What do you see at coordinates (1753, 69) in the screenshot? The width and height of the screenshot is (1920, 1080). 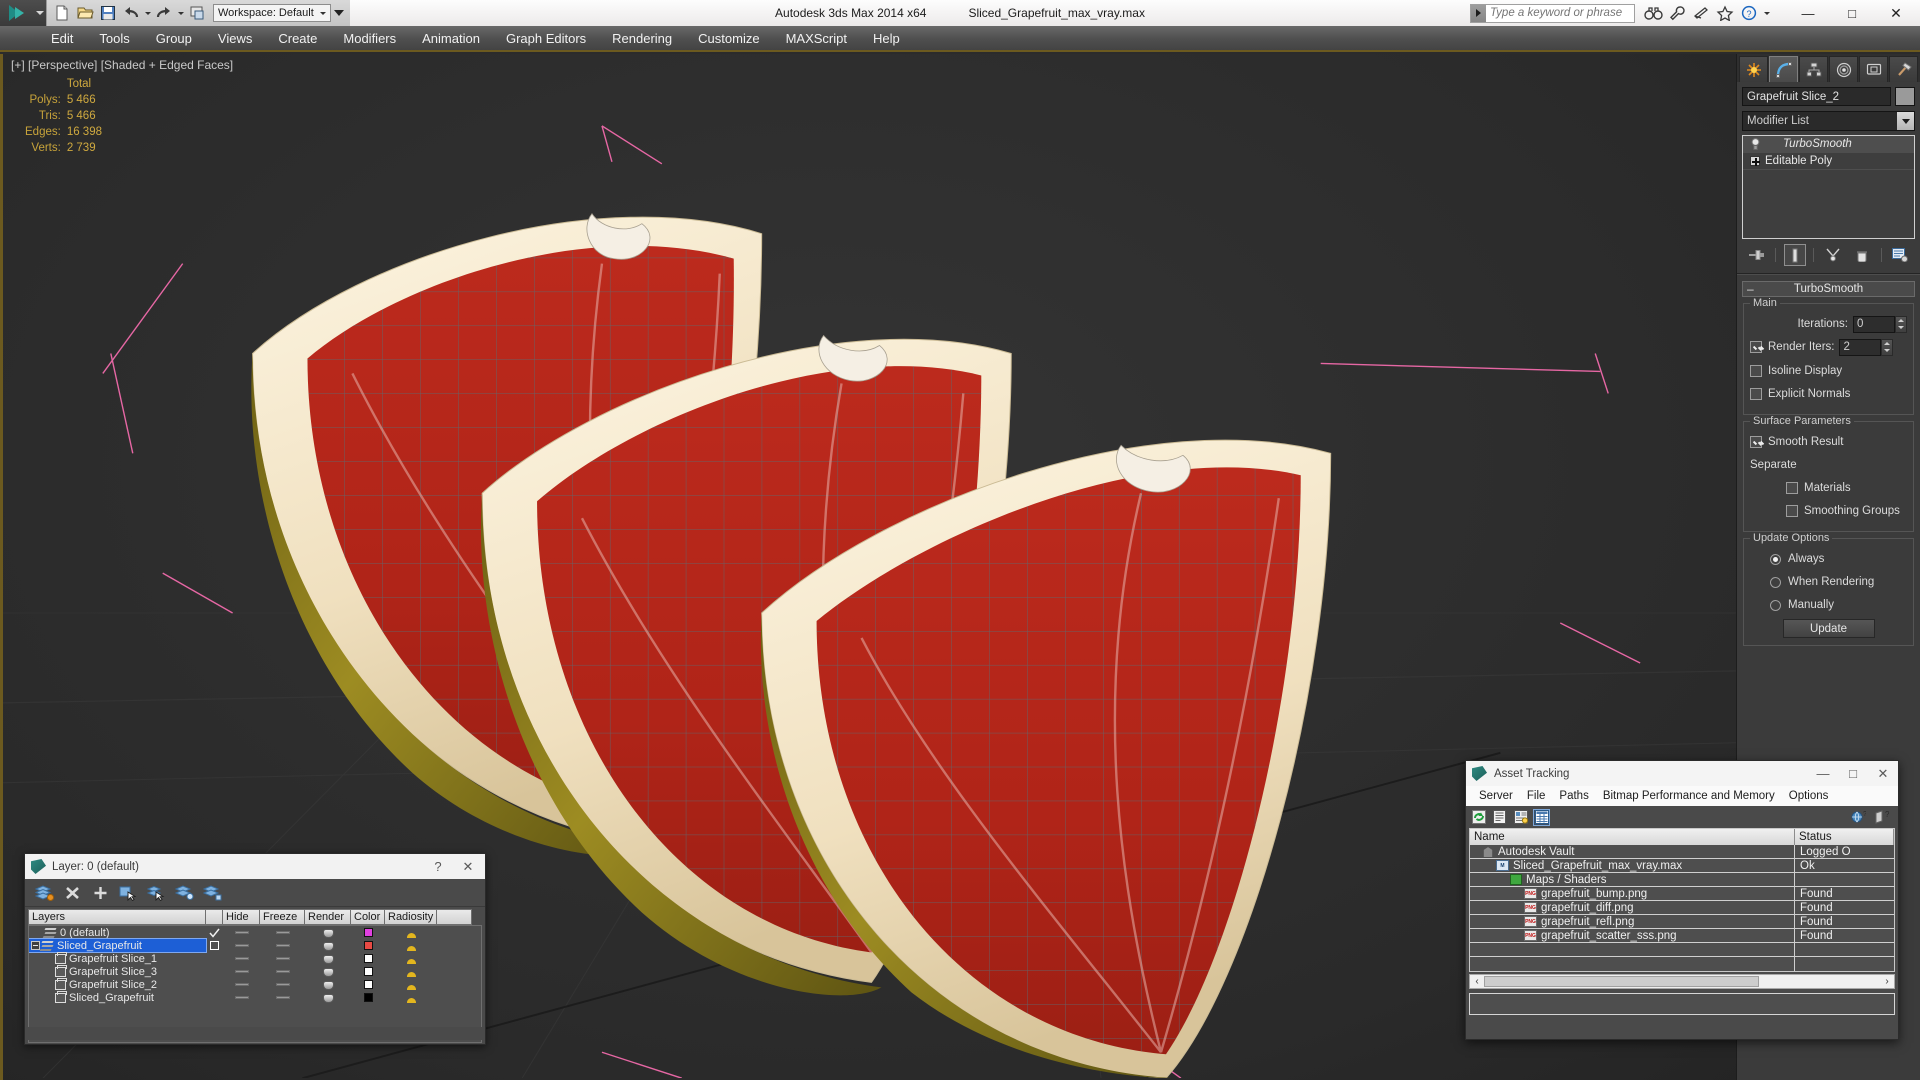 I see `create-tab` at bounding box center [1753, 69].